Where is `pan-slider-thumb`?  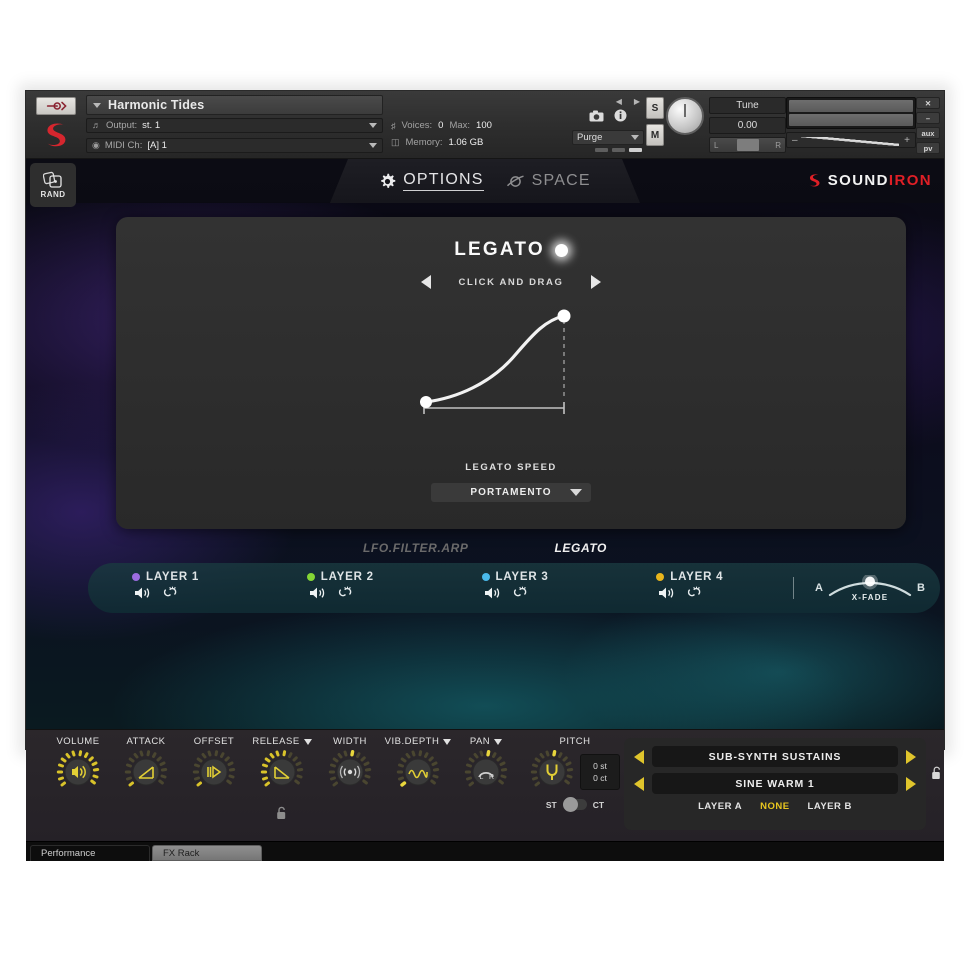
pan-slider-thumb is located at coordinates (747, 145).